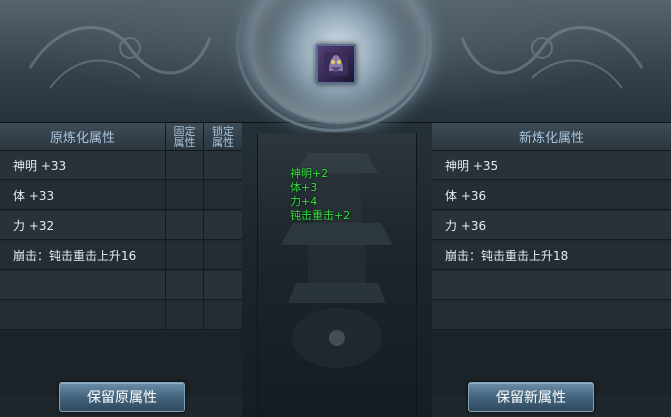 The width and height of the screenshot is (671, 417). Describe the element at coordinates (320, 195) in the screenshot. I see `attribute-bonus-list: 神明+2 体+3 力+4 钝击重击+2` at that location.